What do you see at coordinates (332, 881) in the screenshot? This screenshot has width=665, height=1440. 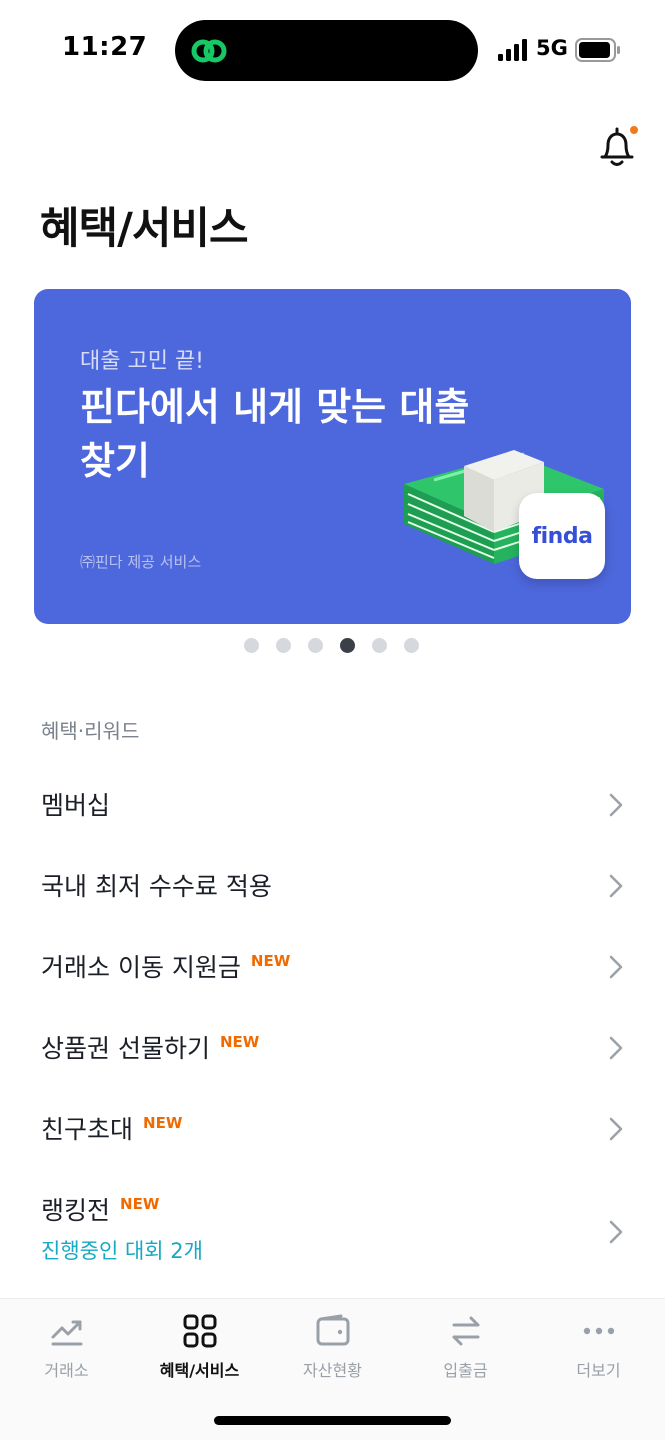 I see `menu-item-lowest-fee: 국내 최저 수수료 적용` at bounding box center [332, 881].